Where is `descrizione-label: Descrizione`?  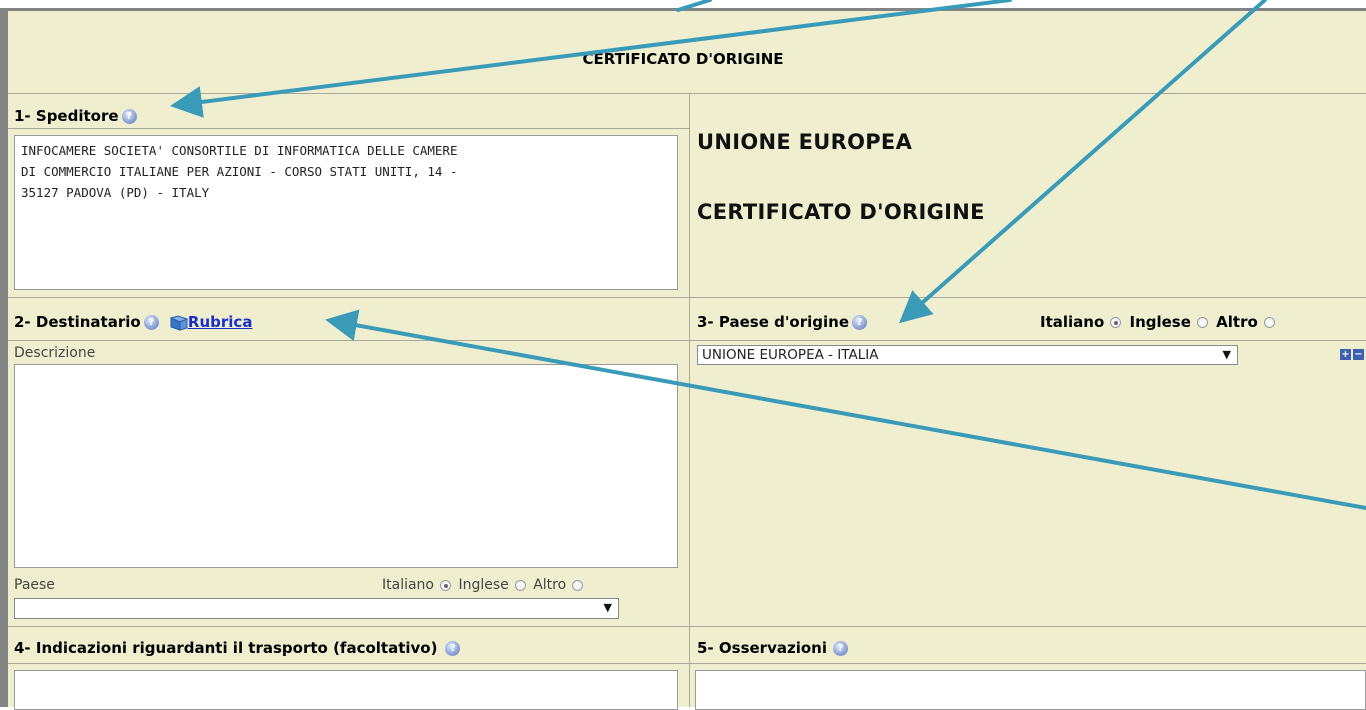
descrizione-label: Descrizione is located at coordinates (55, 353).